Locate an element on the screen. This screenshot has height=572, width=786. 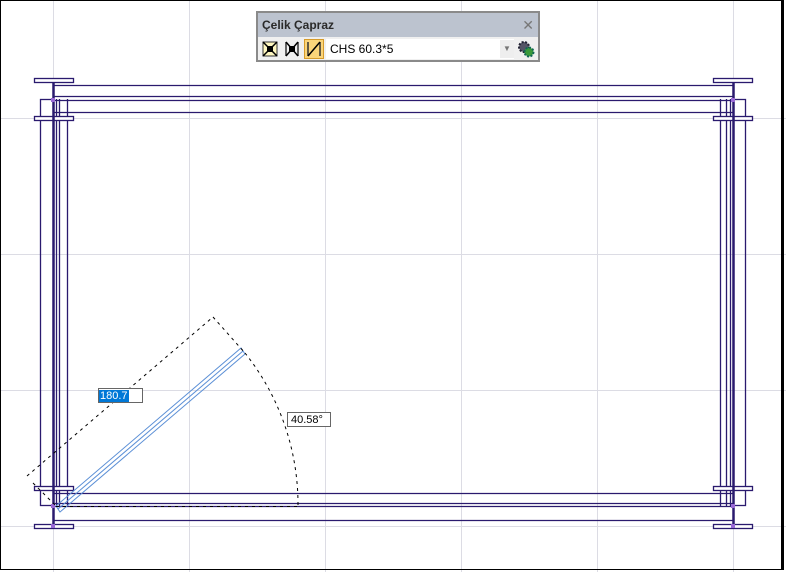
x-brace-button is located at coordinates (270, 49).